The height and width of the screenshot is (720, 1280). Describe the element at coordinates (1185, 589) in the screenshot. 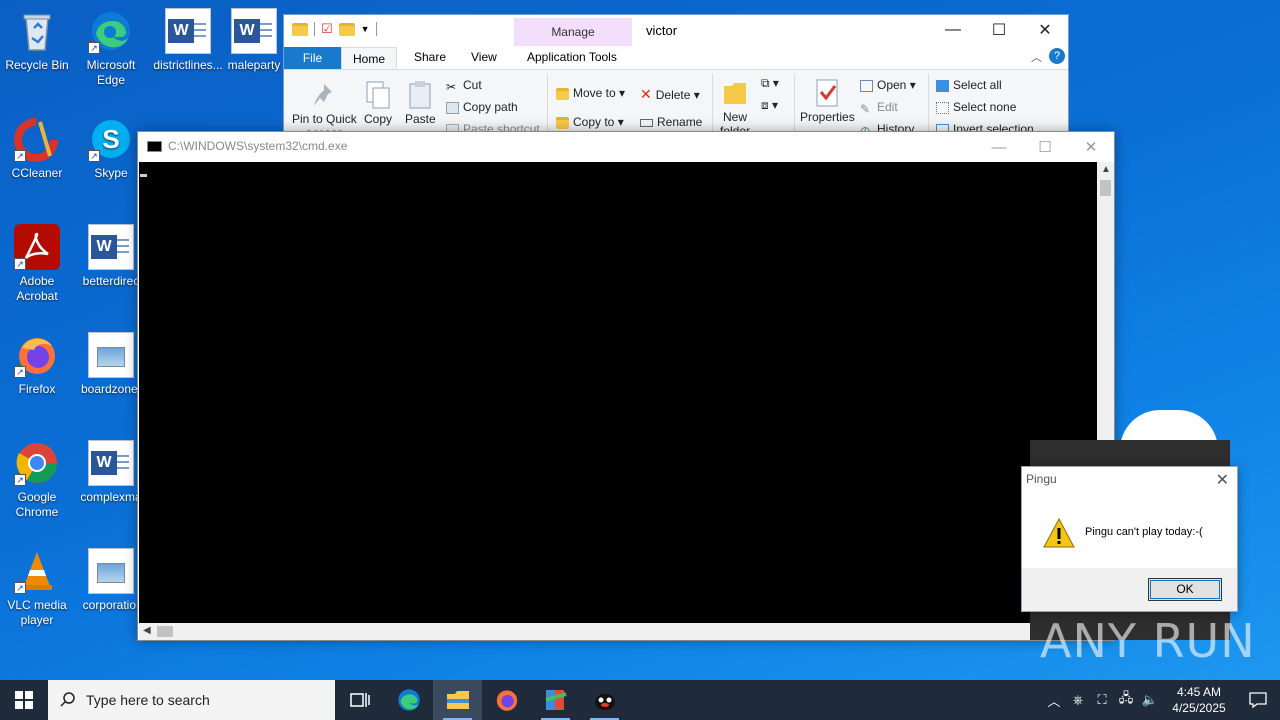

I see `ok-button: OK` at that location.